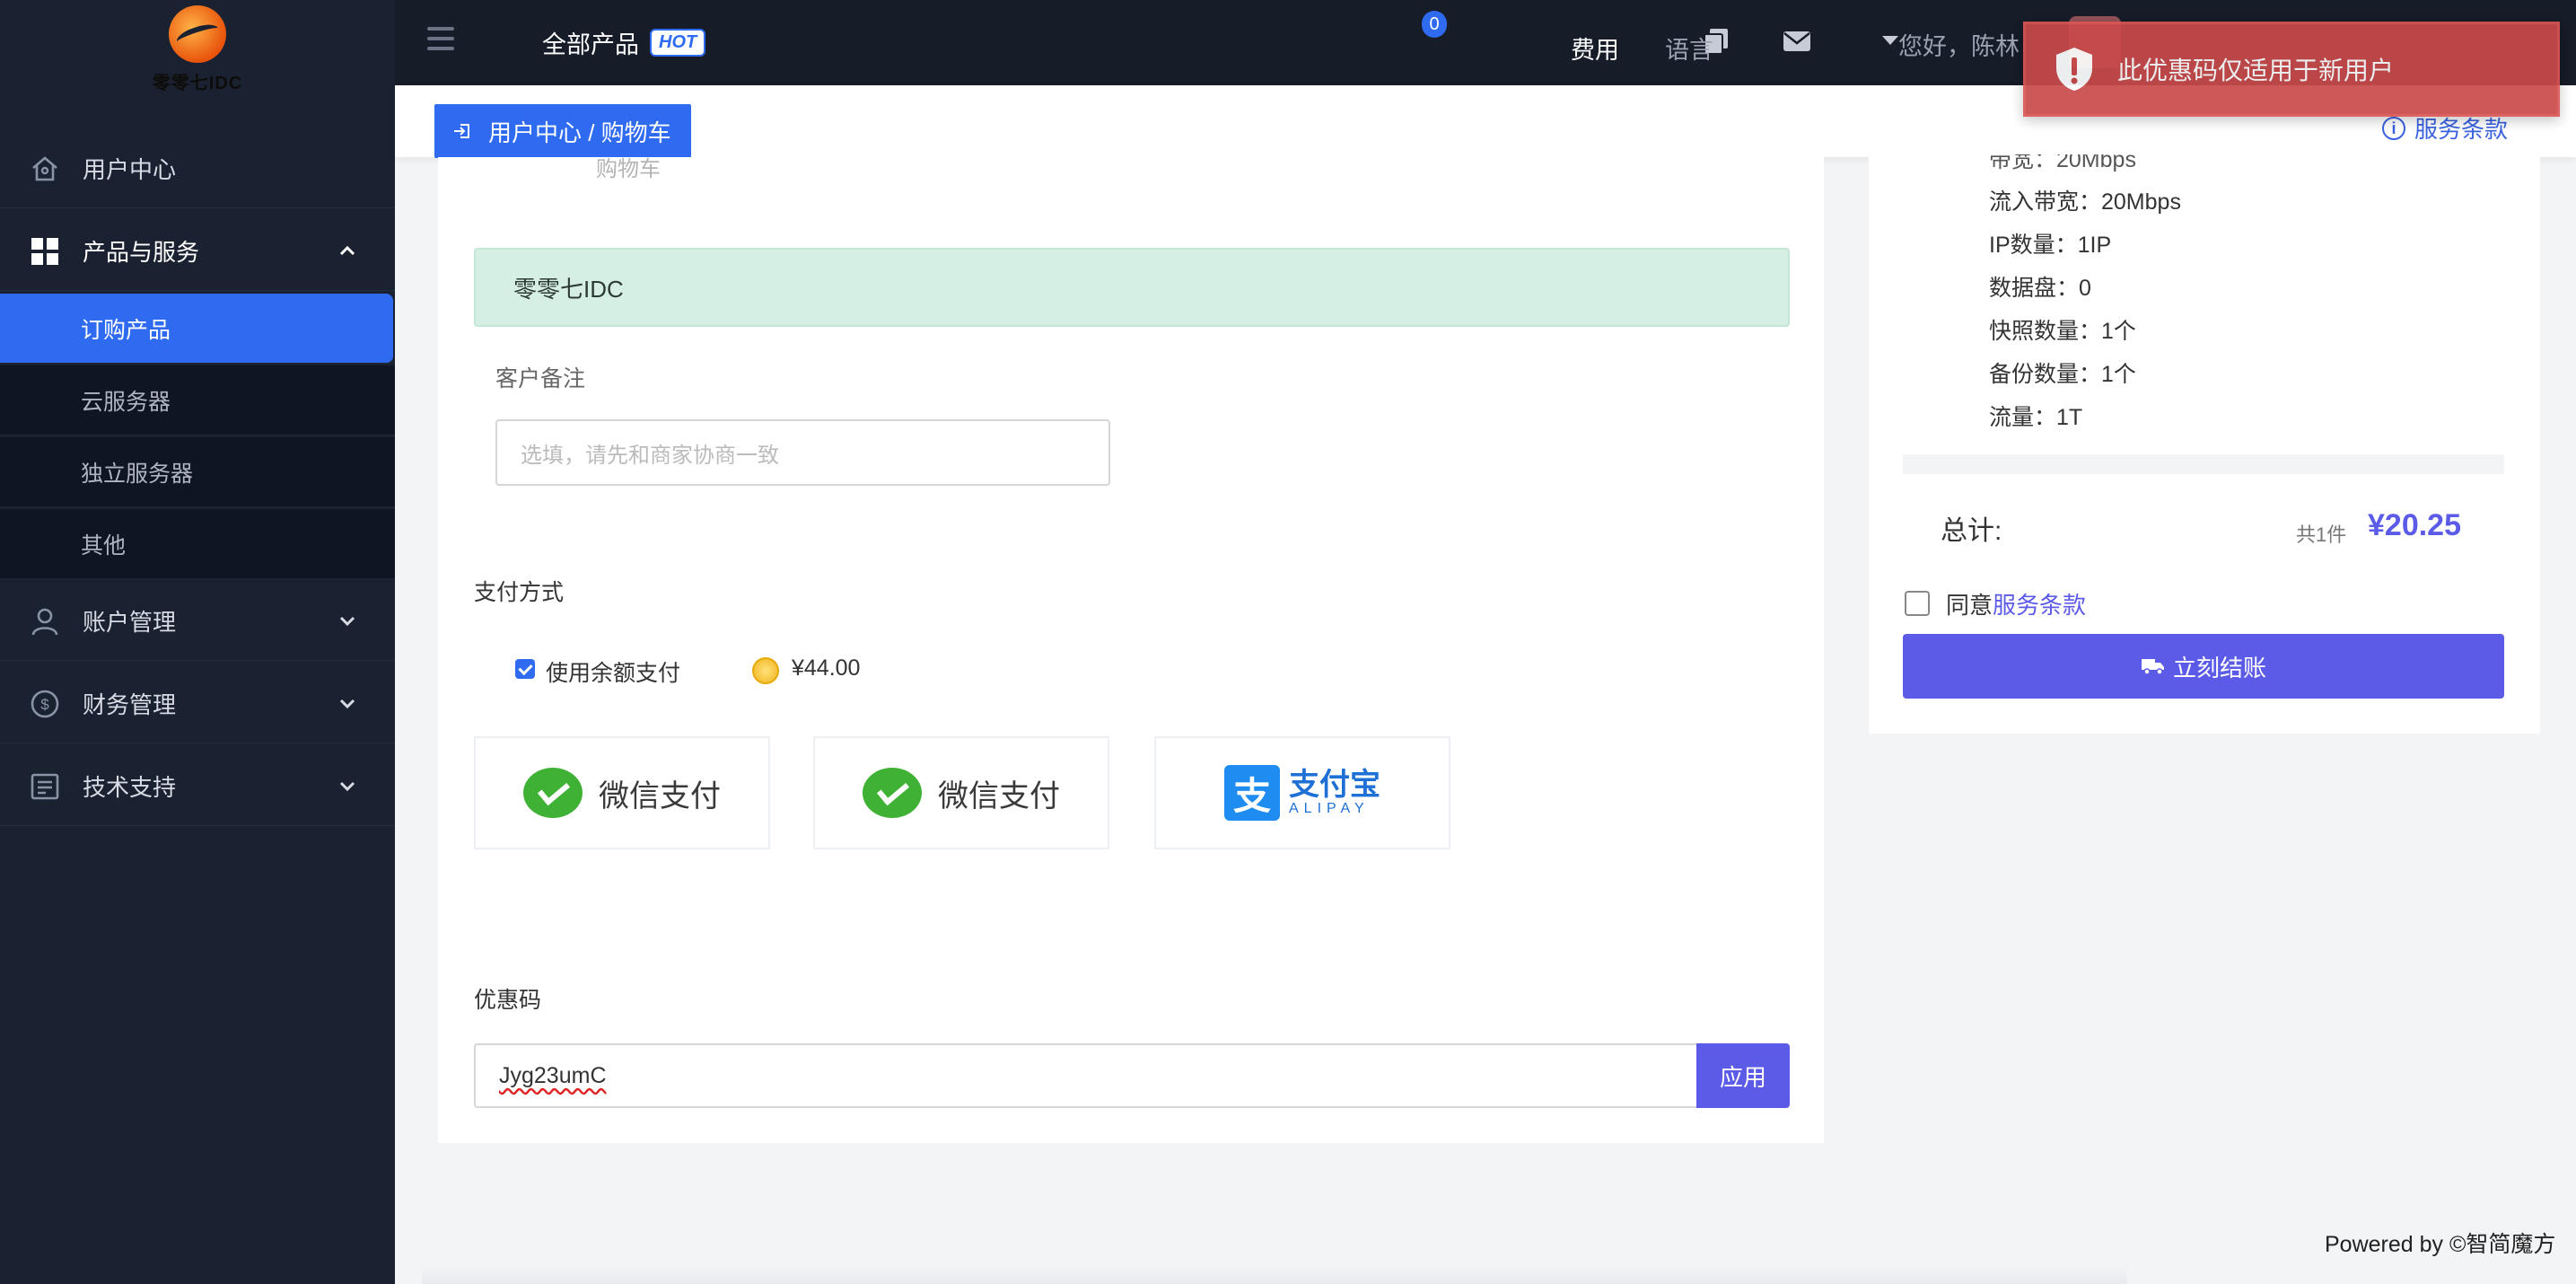 The image size is (2576, 1284). What do you see at coordinates (141, 252) in the screenshot?
I see `sidebar-item-label: 产品与服务` at bounding box center [141, 252].